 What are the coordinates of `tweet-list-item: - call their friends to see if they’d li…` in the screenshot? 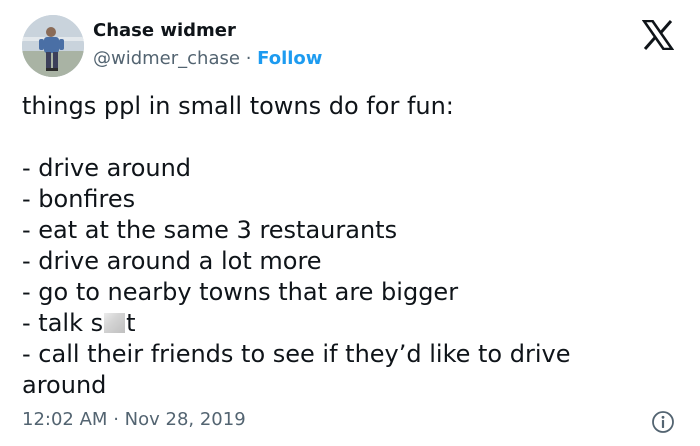 It's located at (342, 370).